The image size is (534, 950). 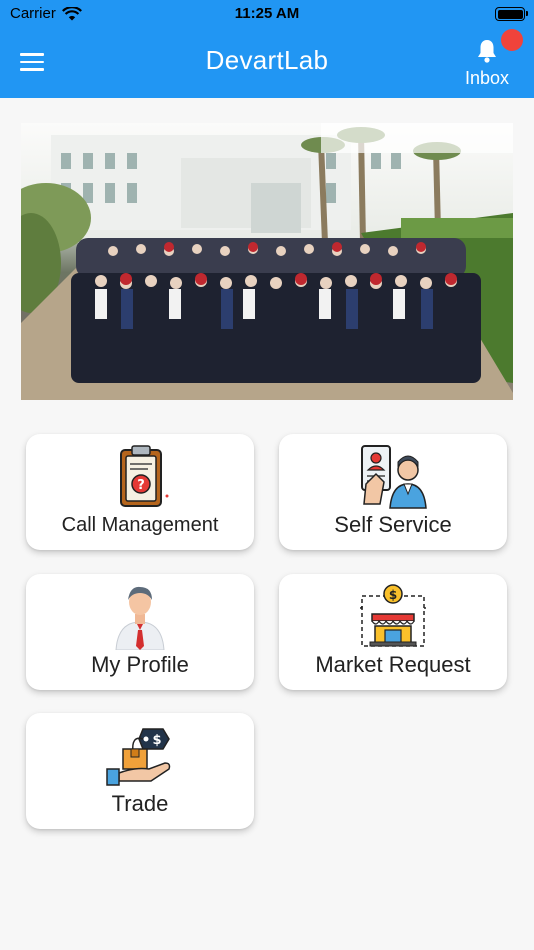 I want to click on app-title: DevartLab, so click(x=267, y=60).